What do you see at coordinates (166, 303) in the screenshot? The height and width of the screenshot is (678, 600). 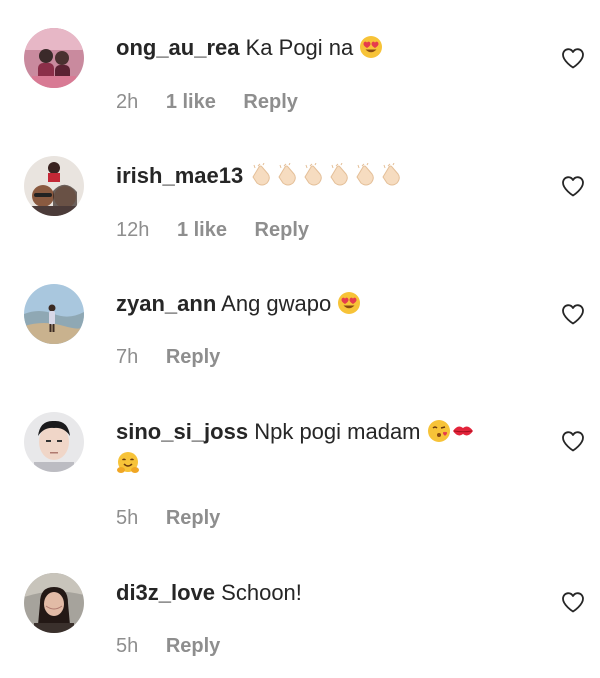 I see `comment-username: zyan_ann` at bounding box center [166, 303].